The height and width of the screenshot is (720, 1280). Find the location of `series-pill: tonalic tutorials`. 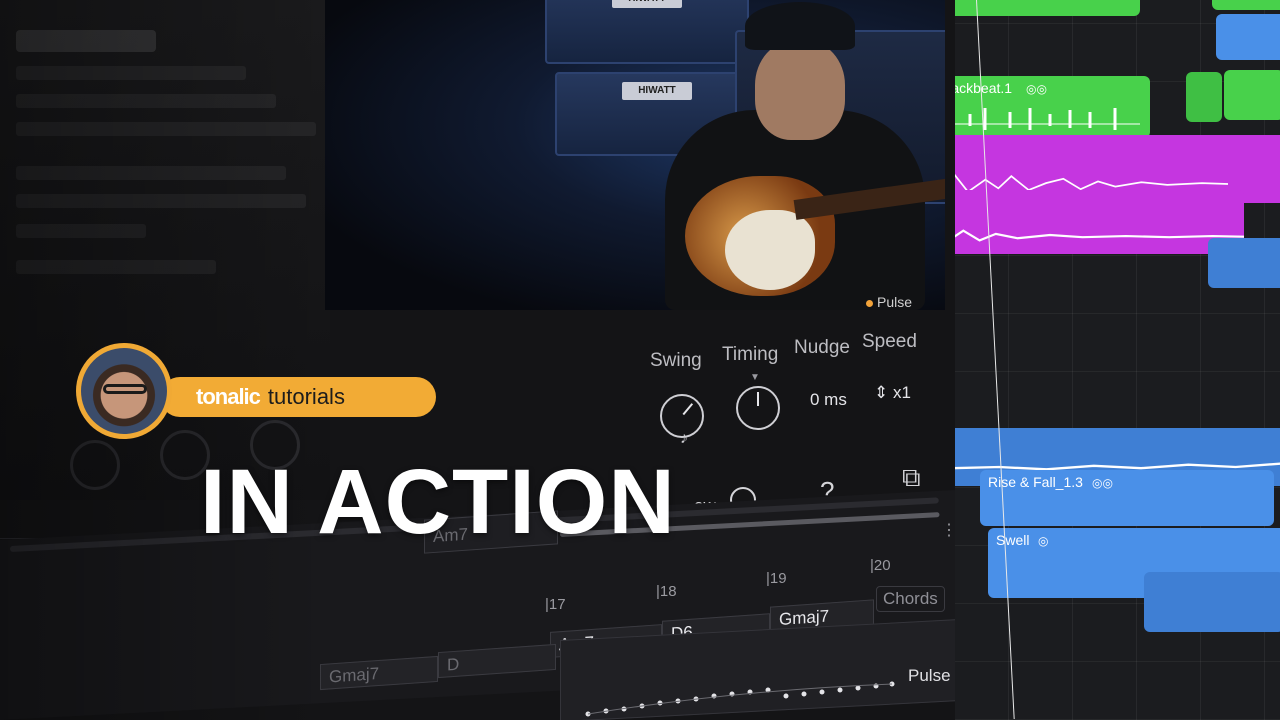

series-pill: tonalic tutorials is located at coordinates (298, 397).